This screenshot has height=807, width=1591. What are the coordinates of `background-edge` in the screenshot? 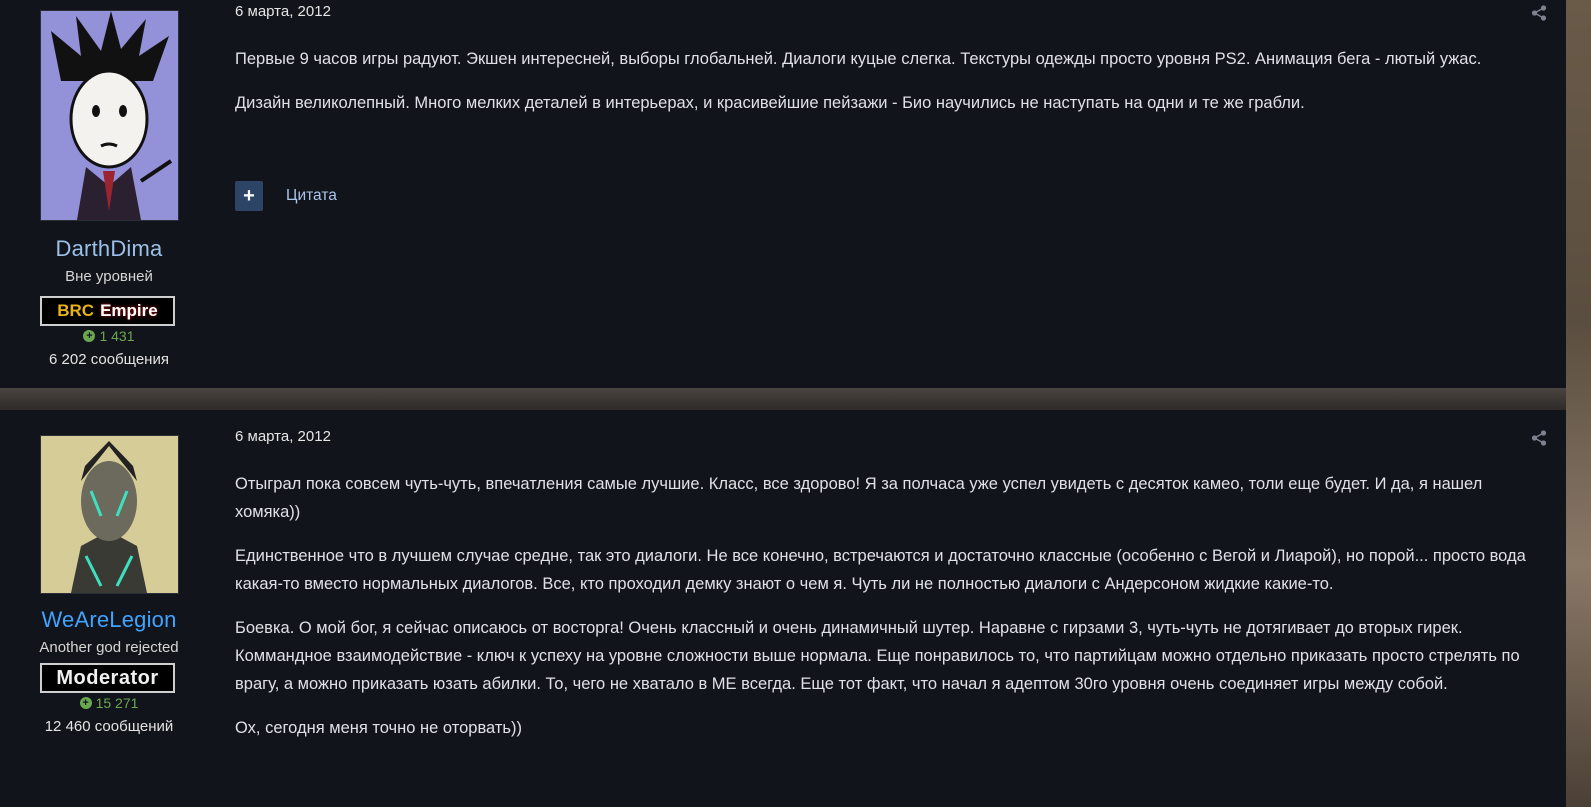 It's located at (1578, 403).